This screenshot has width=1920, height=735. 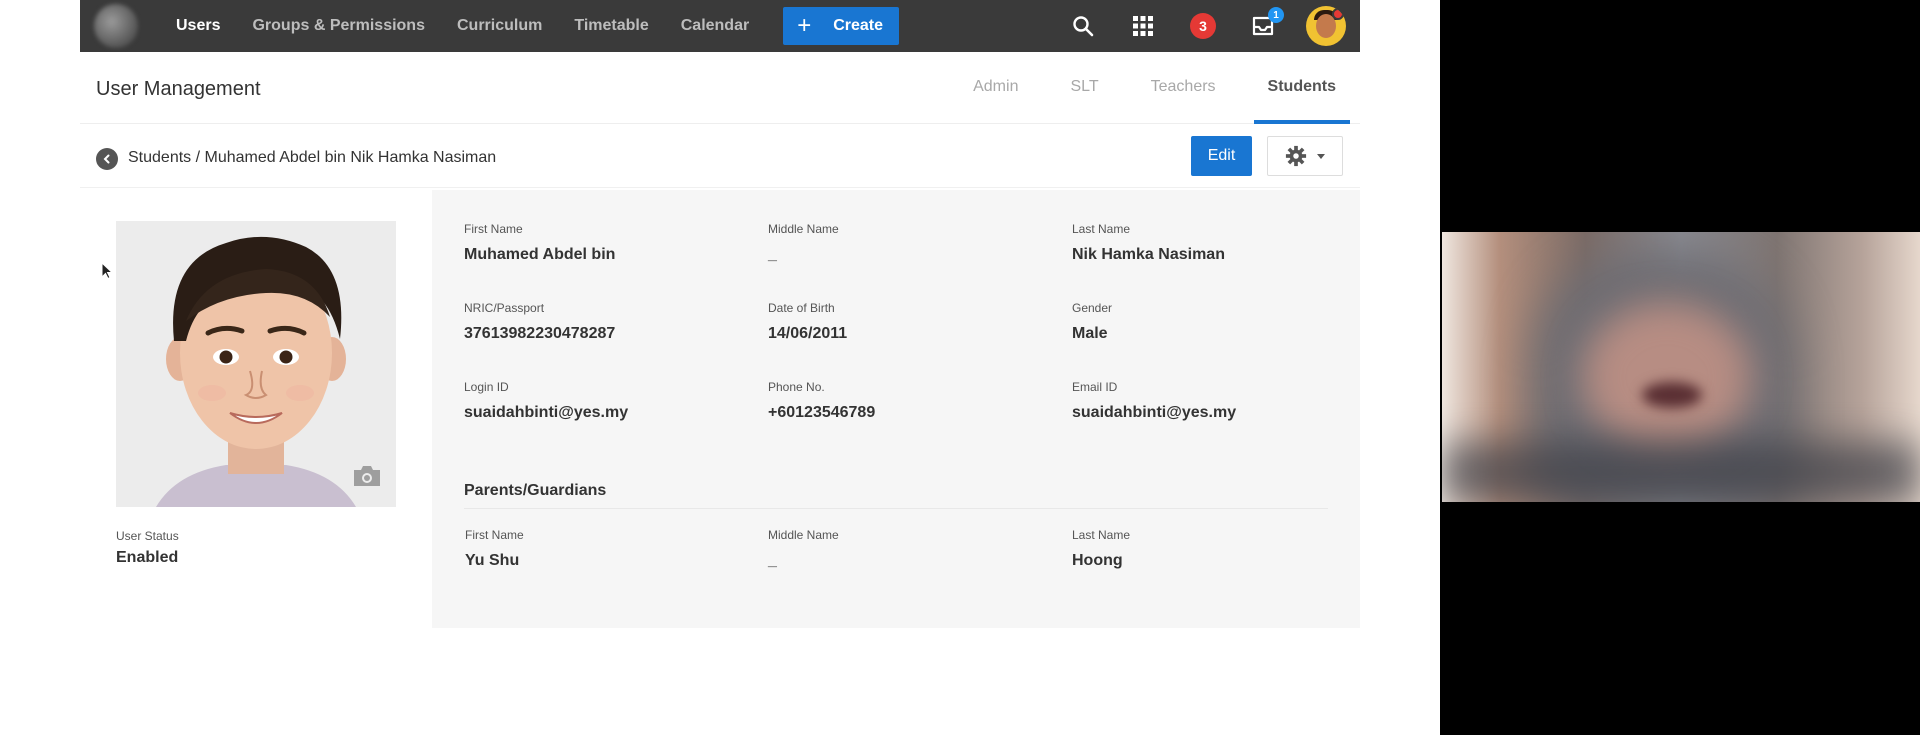 What do you see at coordinates (492, 560) in the screenshot?
I see `field-value: Yu Shu` at bounding box center [492, 560].